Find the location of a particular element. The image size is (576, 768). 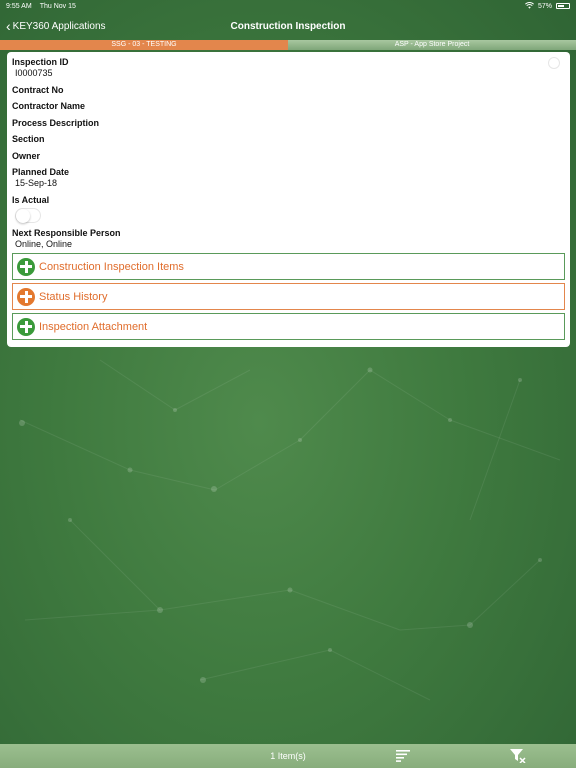

item-count: 1 Item(s) is located at coordinates (288, 756).